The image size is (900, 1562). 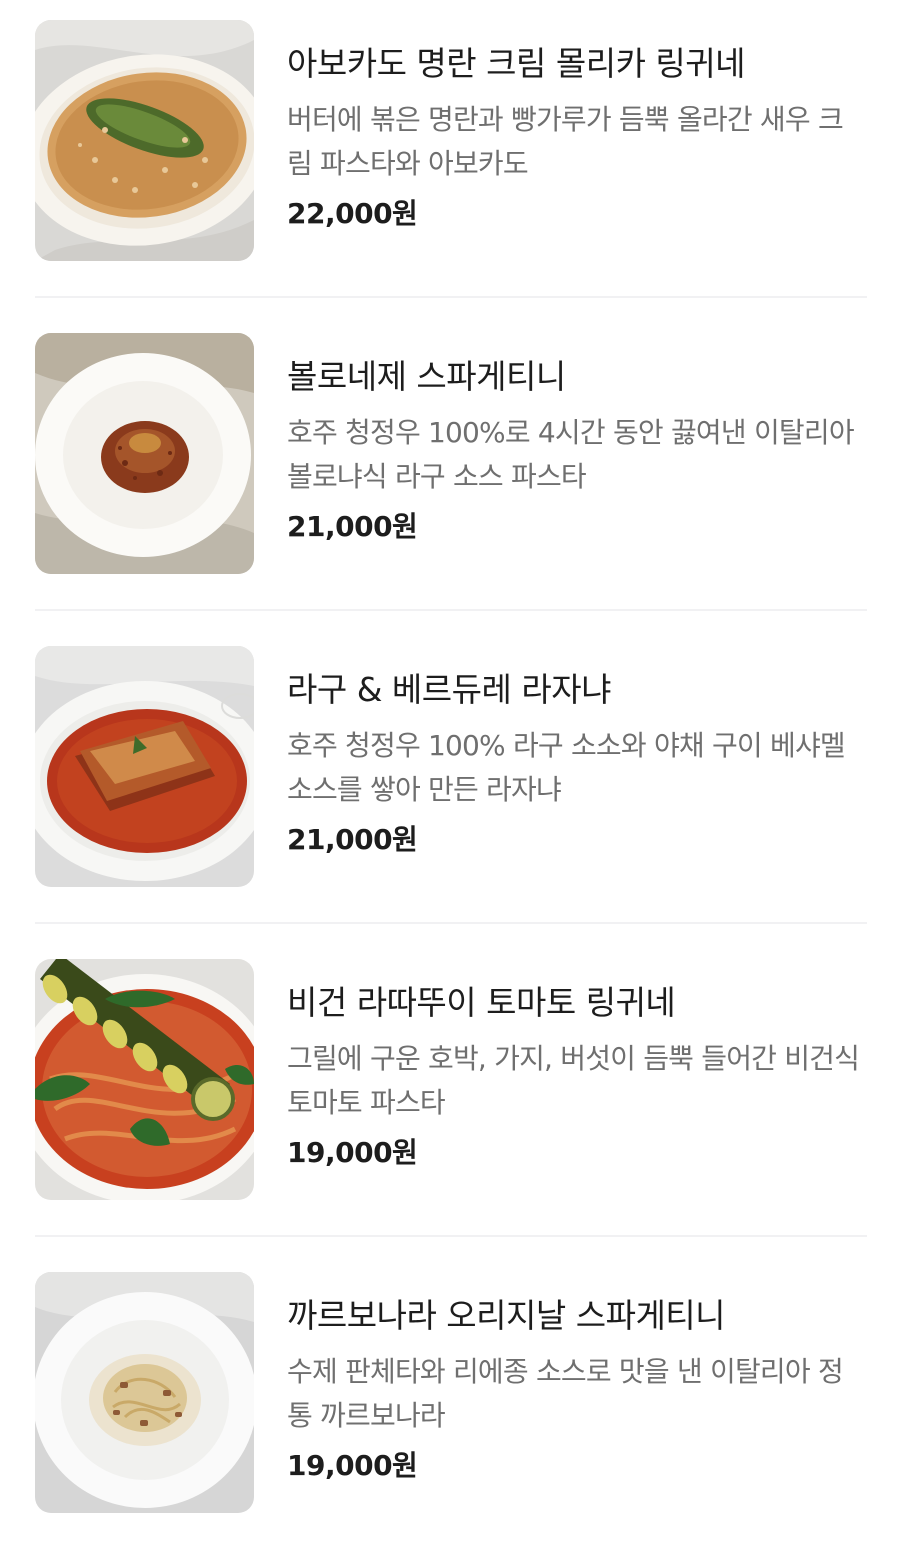 What do you see at coordinates (516, 63) in the screenshot?
I see `menu-item-name: 아보카도 명란 크림 몰리카 링귀네` at bounding box center [516, 63].